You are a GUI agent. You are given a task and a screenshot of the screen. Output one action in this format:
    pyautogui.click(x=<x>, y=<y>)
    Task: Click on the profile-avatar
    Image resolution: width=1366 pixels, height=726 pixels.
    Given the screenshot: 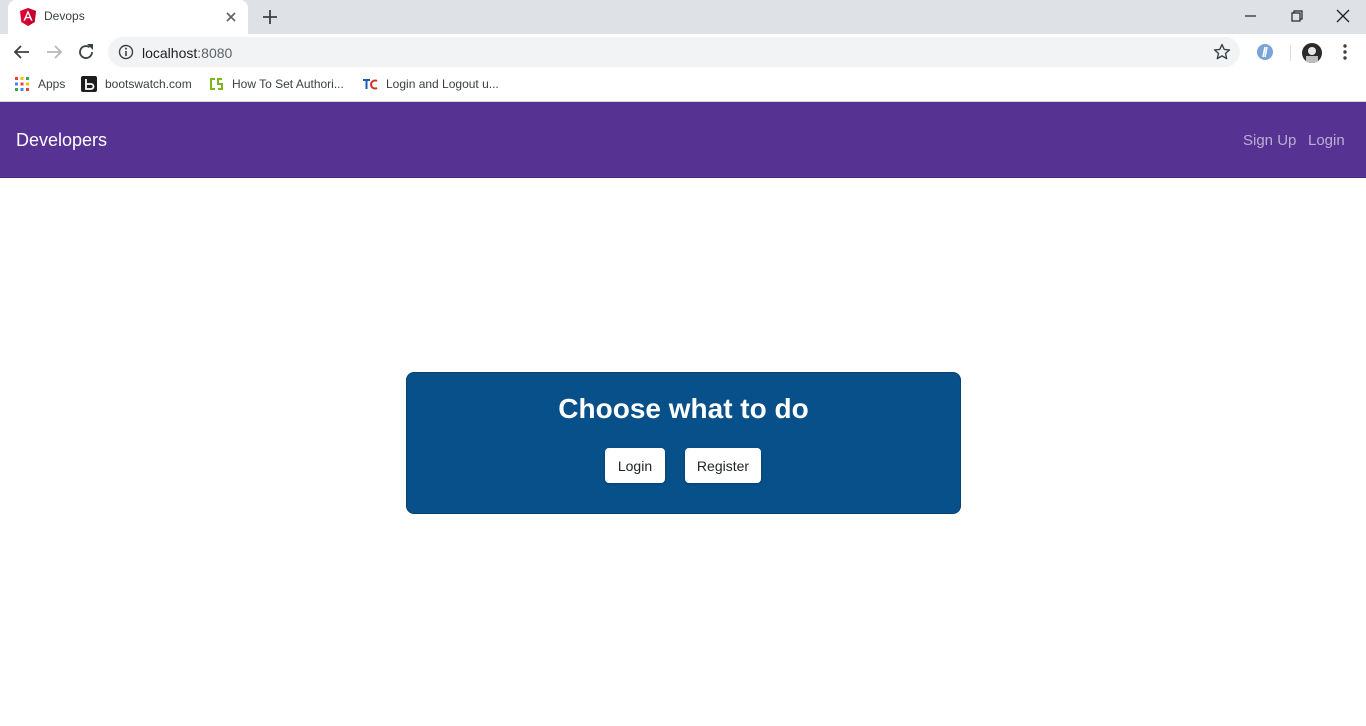 What is the action you would take?
    pyautogui.click(x=1312, y=53)
    